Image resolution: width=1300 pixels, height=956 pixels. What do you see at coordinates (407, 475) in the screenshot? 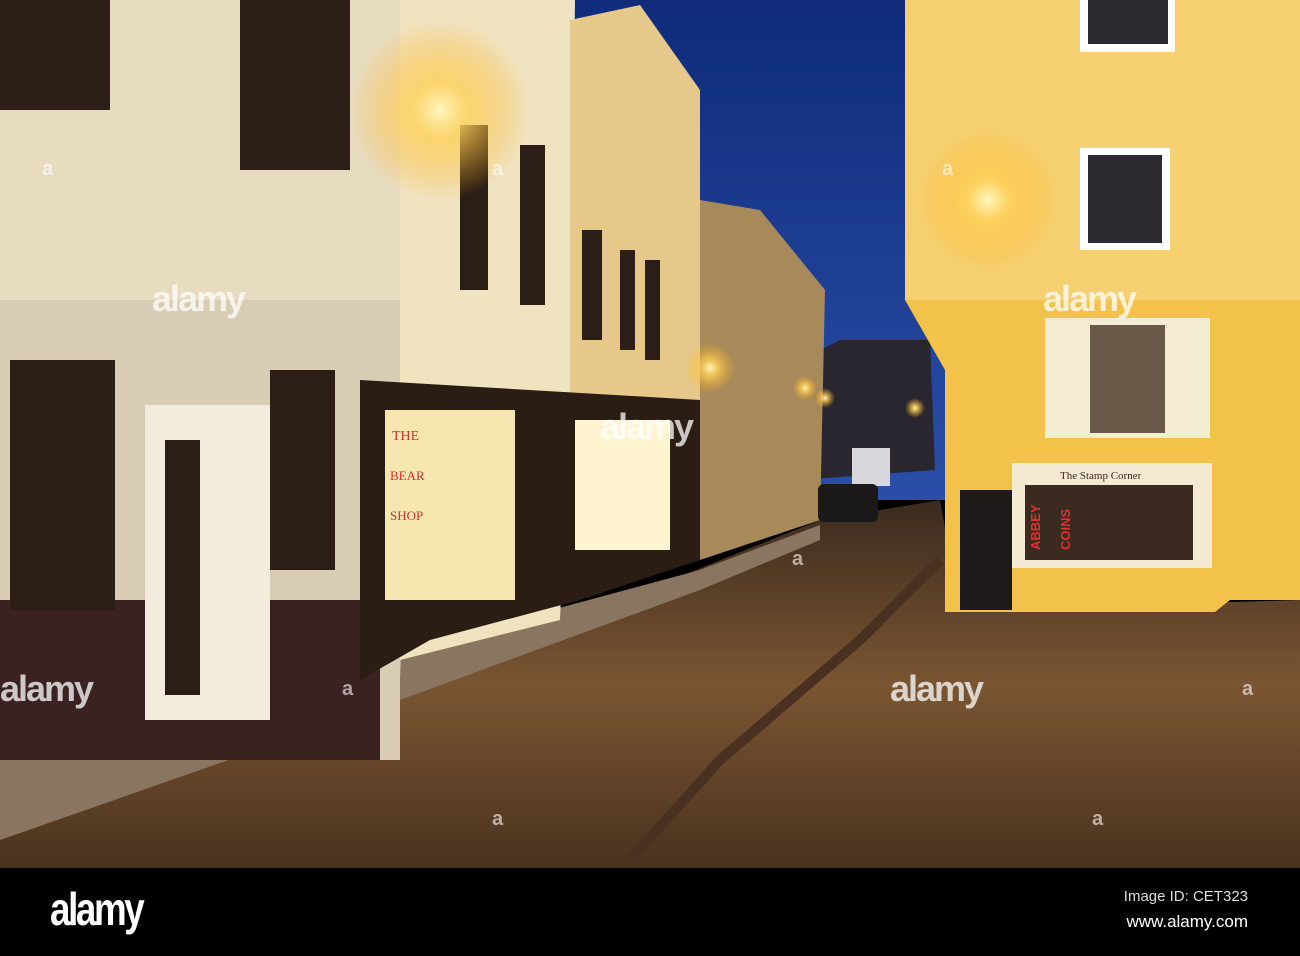
I see `bear-shop-sign-bear: BEAR` at bounding box center [407, 475].